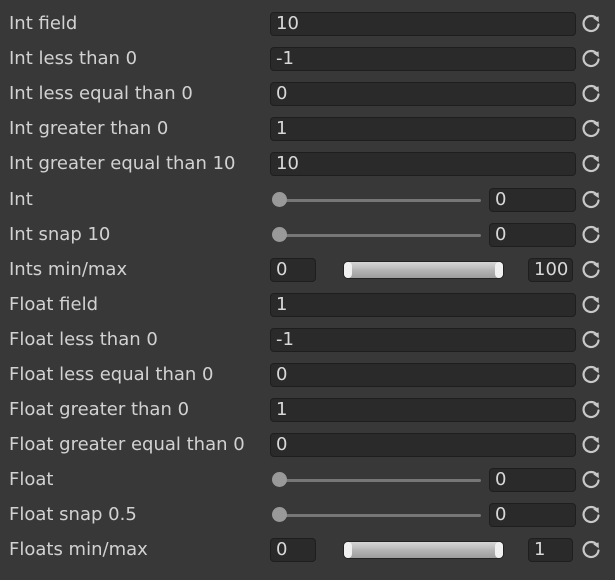 This screenshot has width=615, height=580. I want to click on property-label: Float, so click(31, 479).